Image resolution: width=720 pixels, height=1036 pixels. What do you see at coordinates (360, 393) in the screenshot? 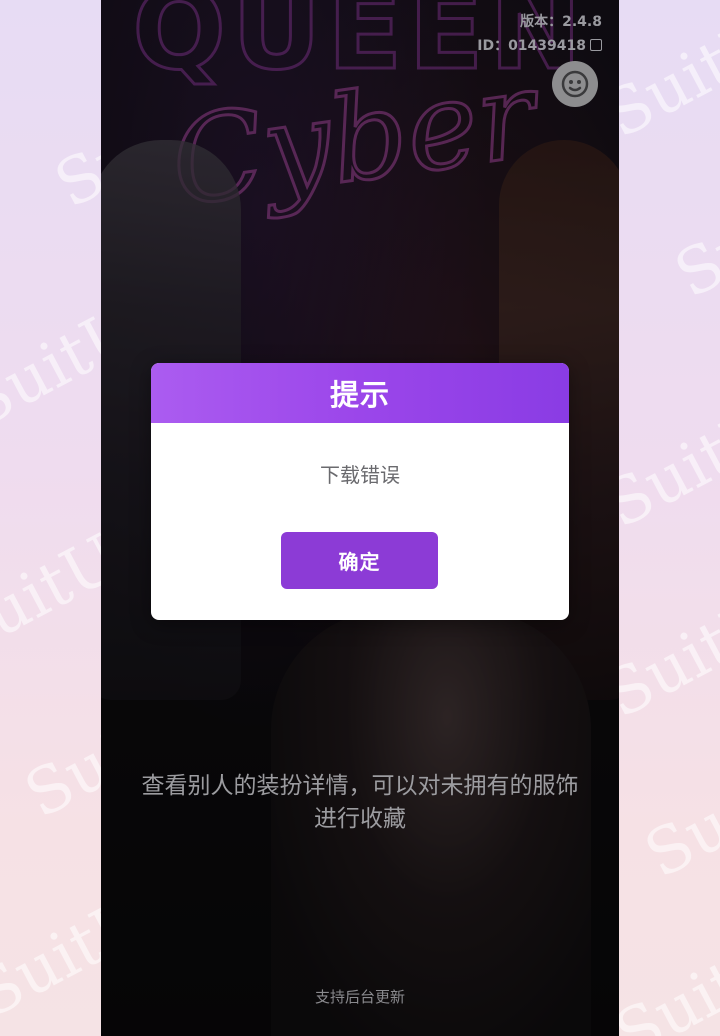
I see `dialog-title: 提示` at bounding box center [360, 393].